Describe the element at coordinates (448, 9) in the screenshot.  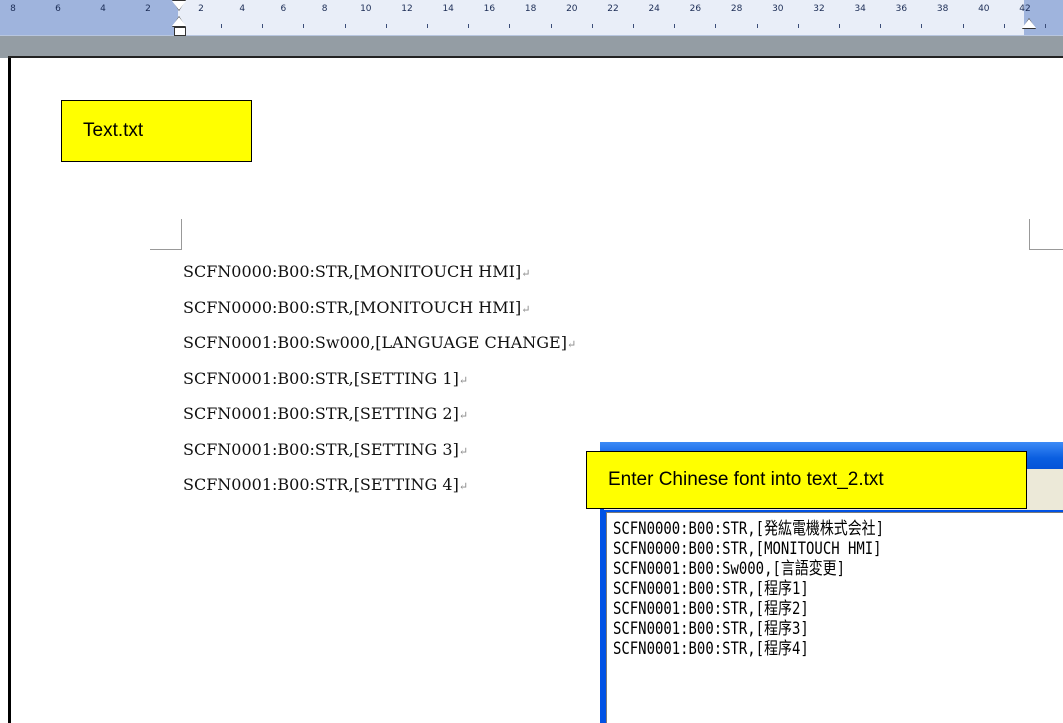
I see `ruler-number: 14` at that location.